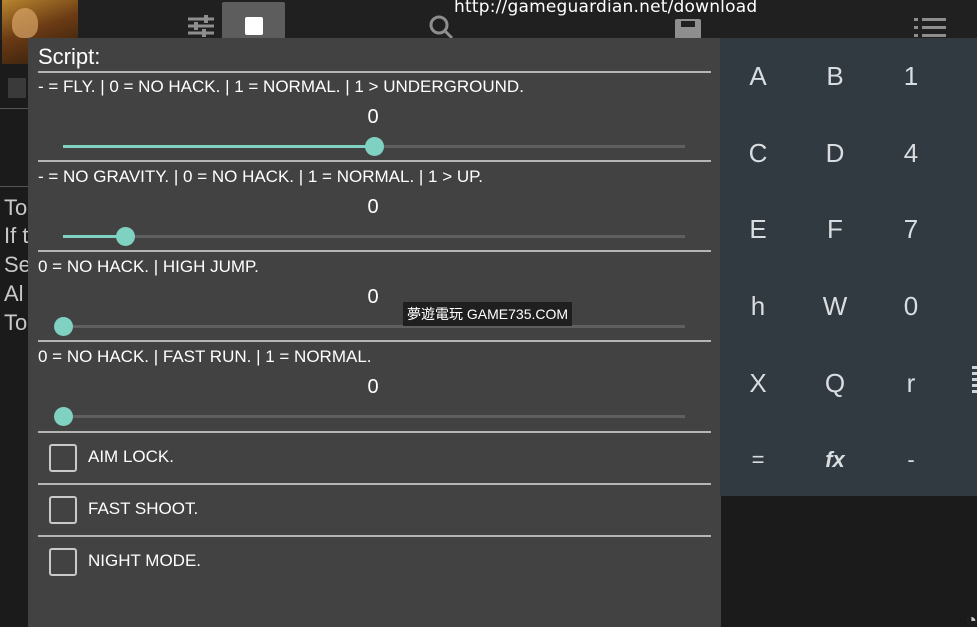 The image size is (977, 627). What do you see at coordinates (131, 456) in the screenshot?
I see `checkbox-label: AIM LOCK.` at bounding box center [131, 456].